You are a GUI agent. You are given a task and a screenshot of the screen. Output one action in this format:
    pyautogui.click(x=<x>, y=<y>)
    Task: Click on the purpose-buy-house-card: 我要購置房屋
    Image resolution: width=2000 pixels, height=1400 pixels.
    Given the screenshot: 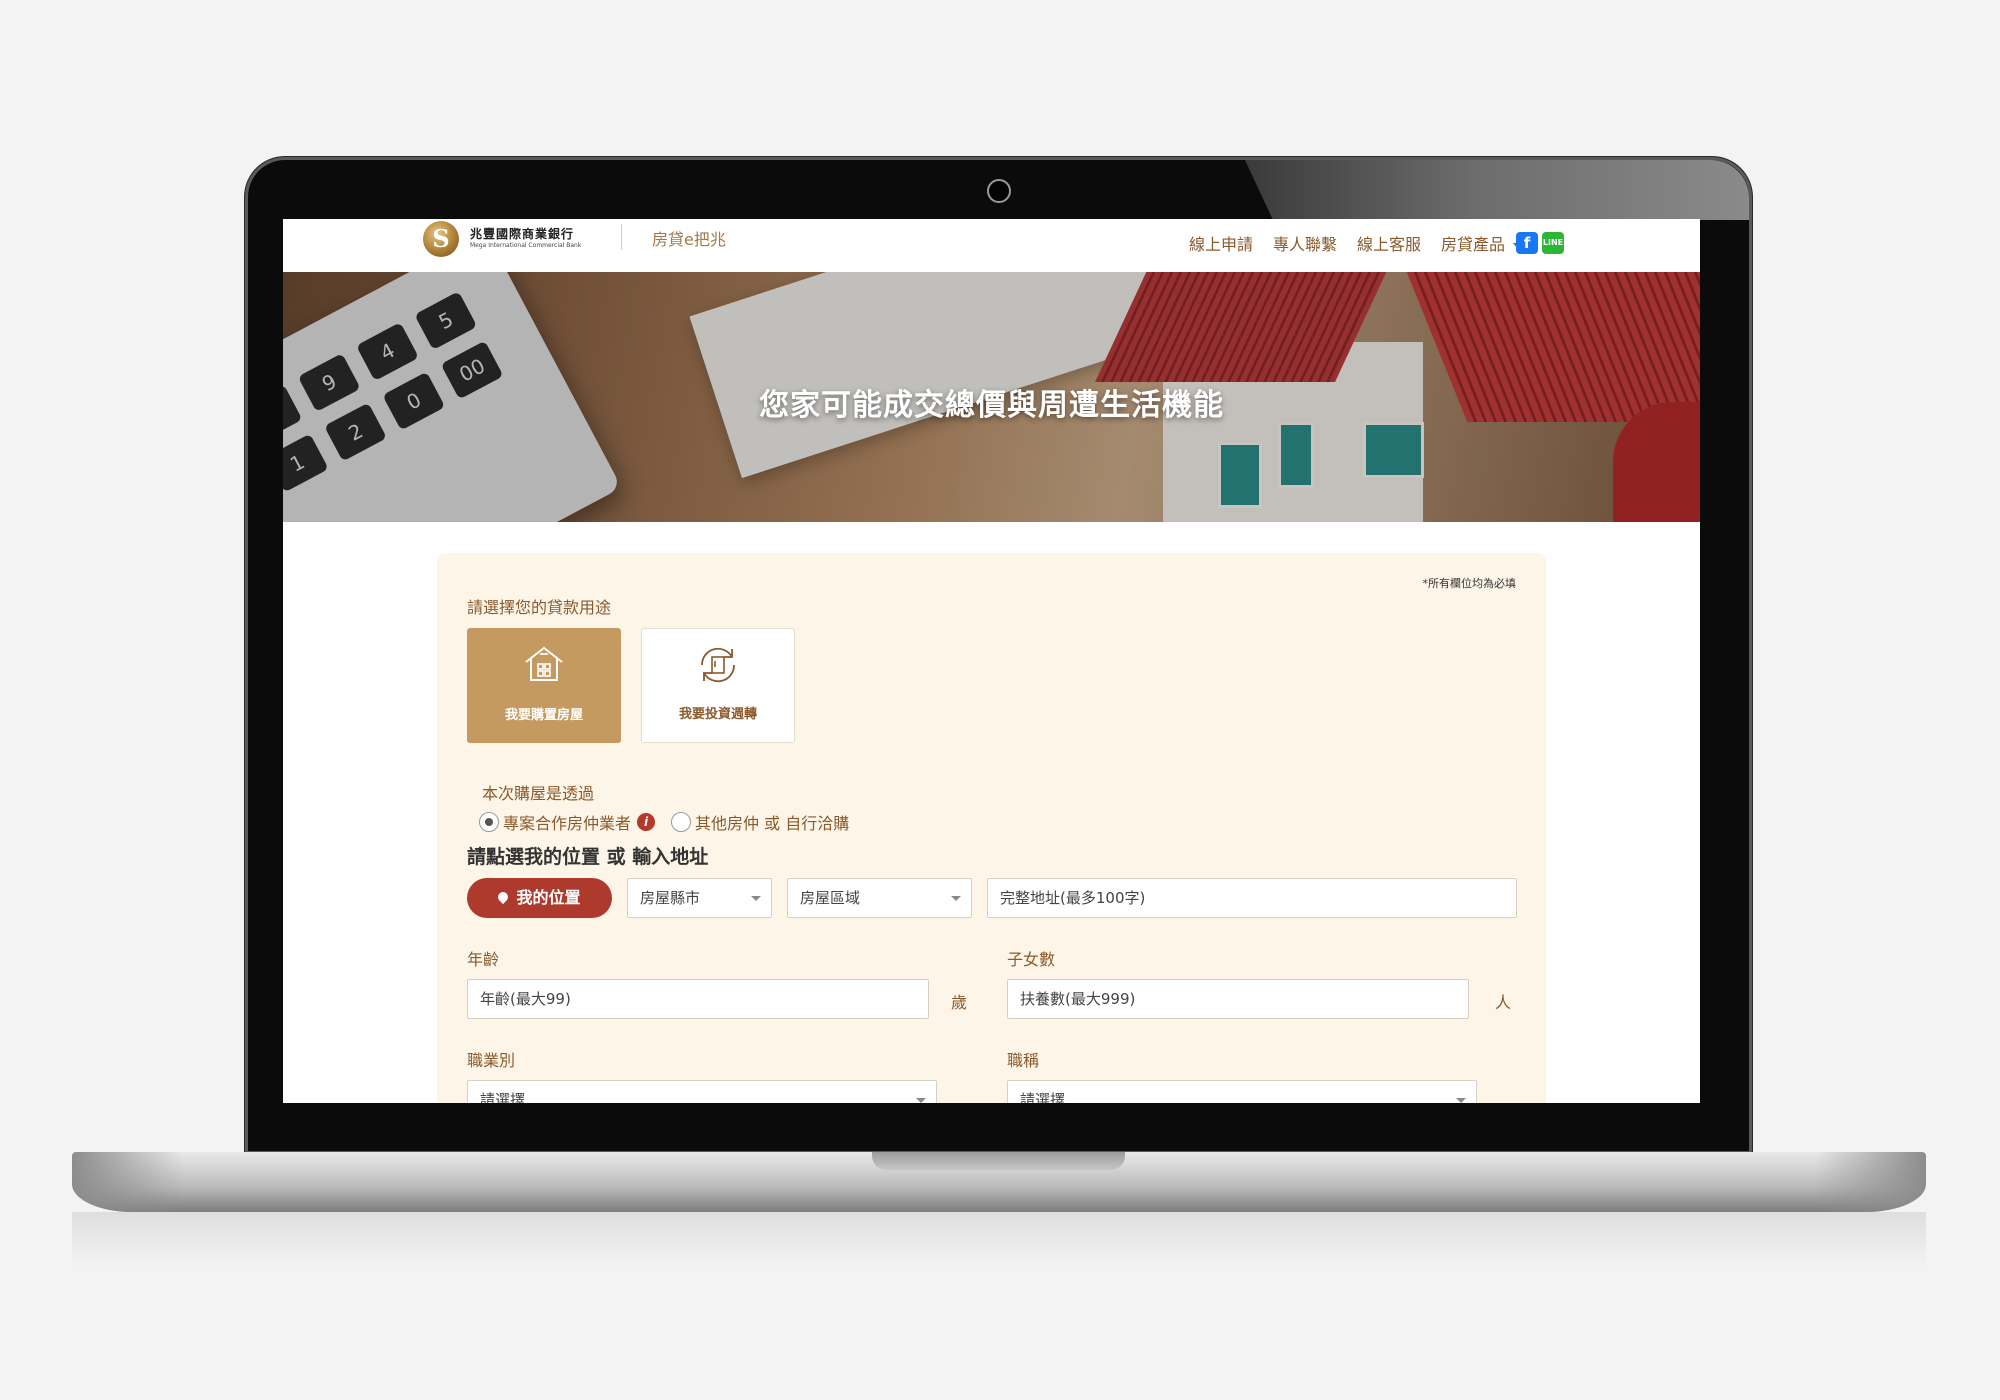 What is the action you would take?
    pyautogui.click(x=544, y=685)
    